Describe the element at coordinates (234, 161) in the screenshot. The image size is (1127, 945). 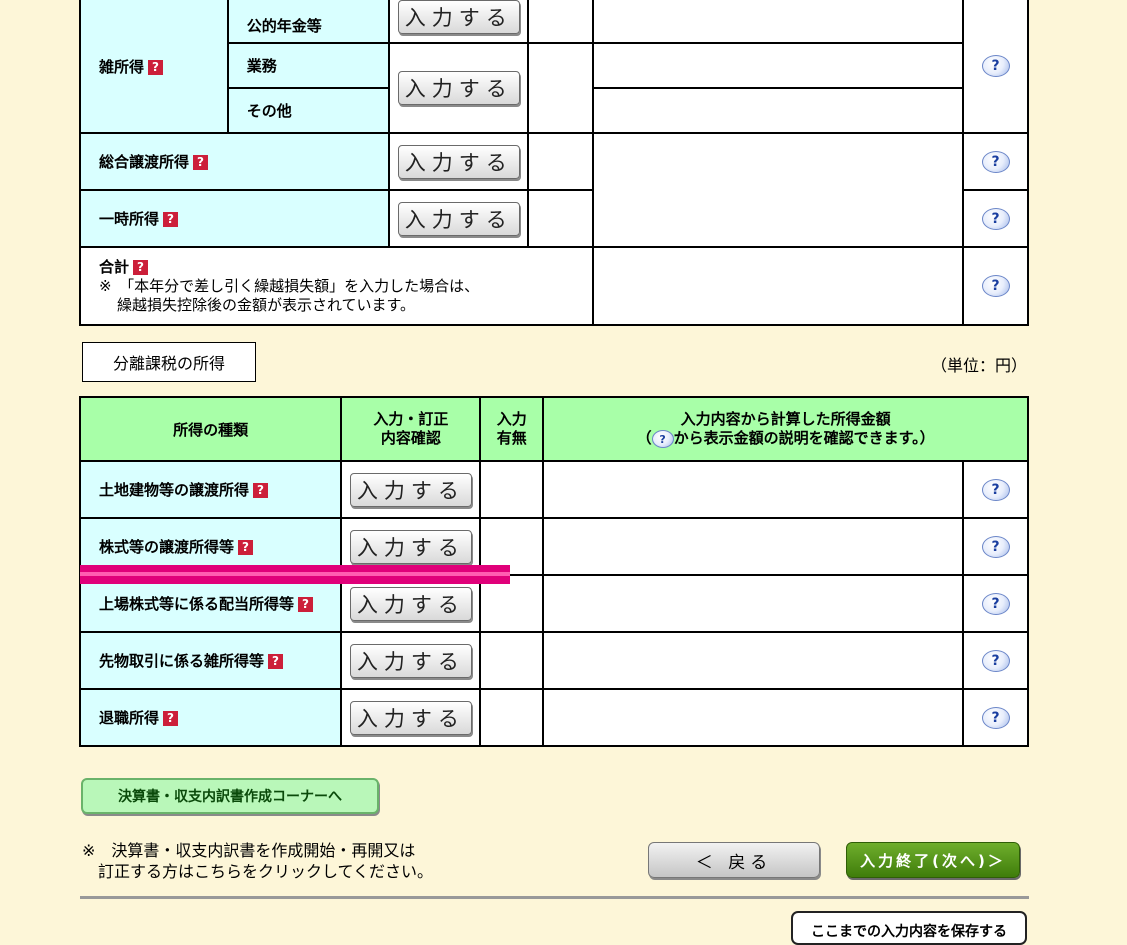
I see `composite-transfer-label: 総合譲渡所得?` at that location.